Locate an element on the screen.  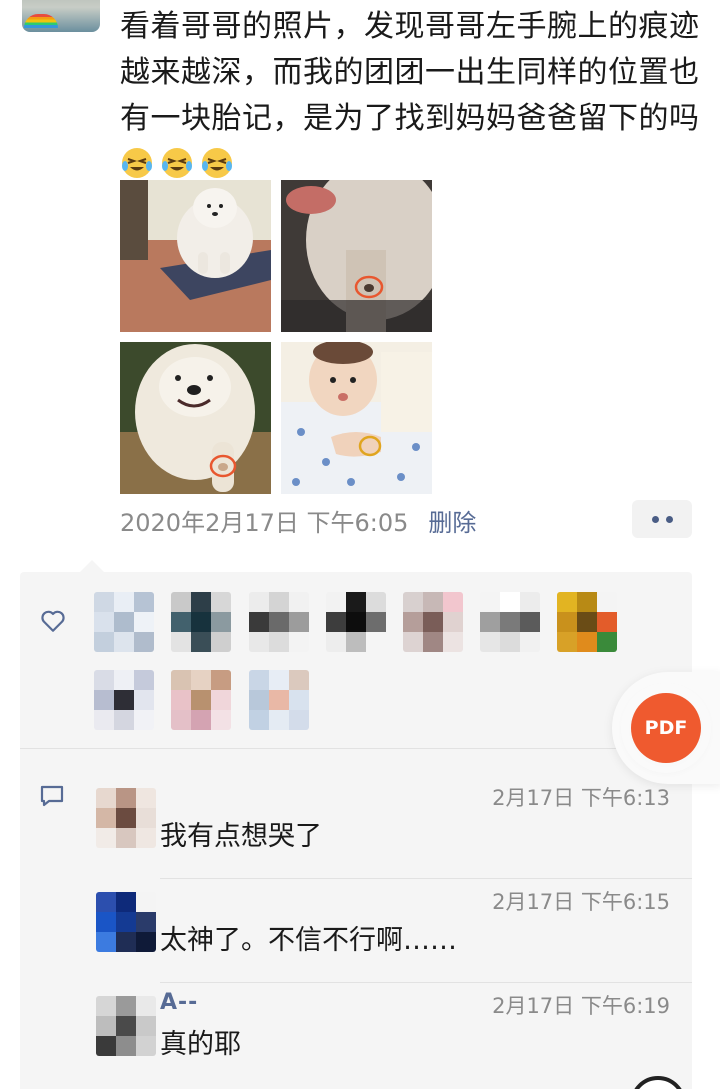
comment-time: 2月17日 下午6:15 is located at coordinates (581, 902).